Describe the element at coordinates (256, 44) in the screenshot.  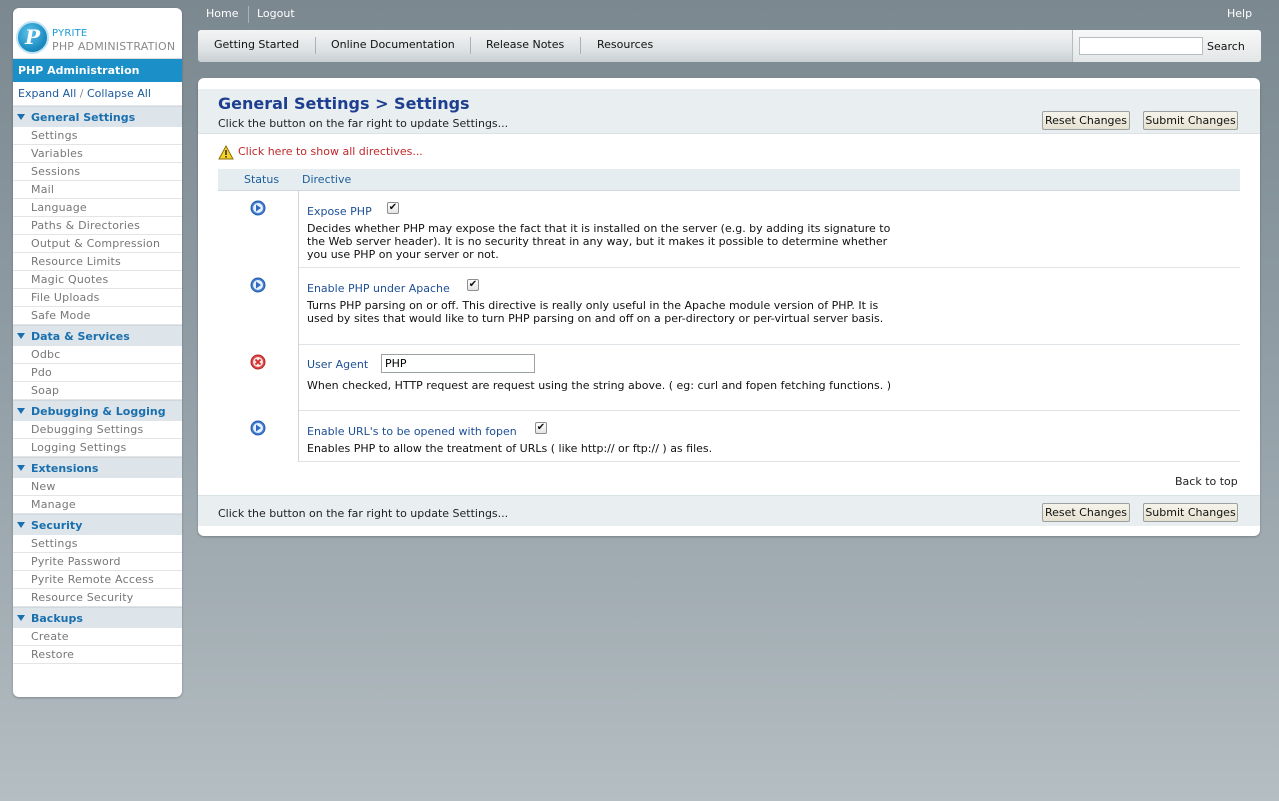
I see `menu-getting-started: Getting Started` at that location.